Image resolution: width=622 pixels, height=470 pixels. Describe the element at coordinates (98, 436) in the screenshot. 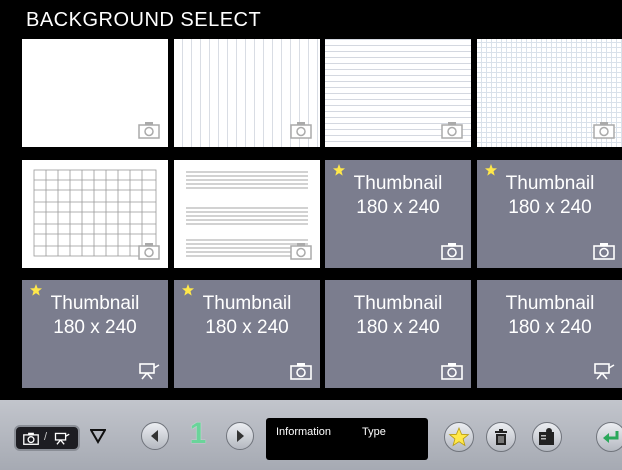

I see `dropdown-triangle-icon` at that location.